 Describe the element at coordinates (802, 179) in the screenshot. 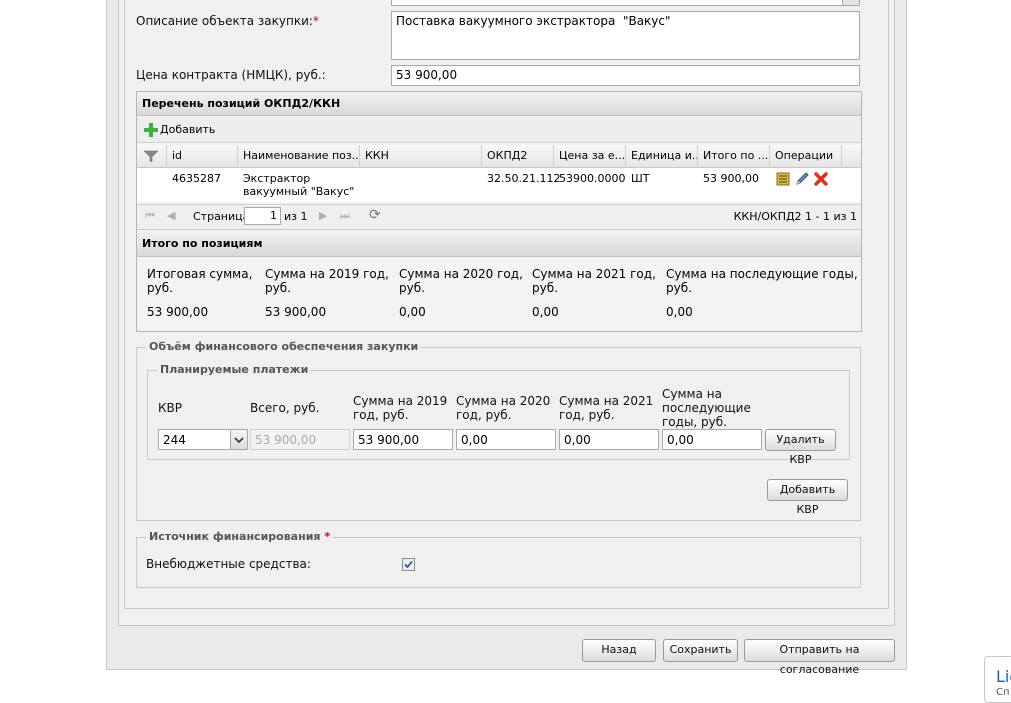

I see `edit-pencil-icon` at that location.